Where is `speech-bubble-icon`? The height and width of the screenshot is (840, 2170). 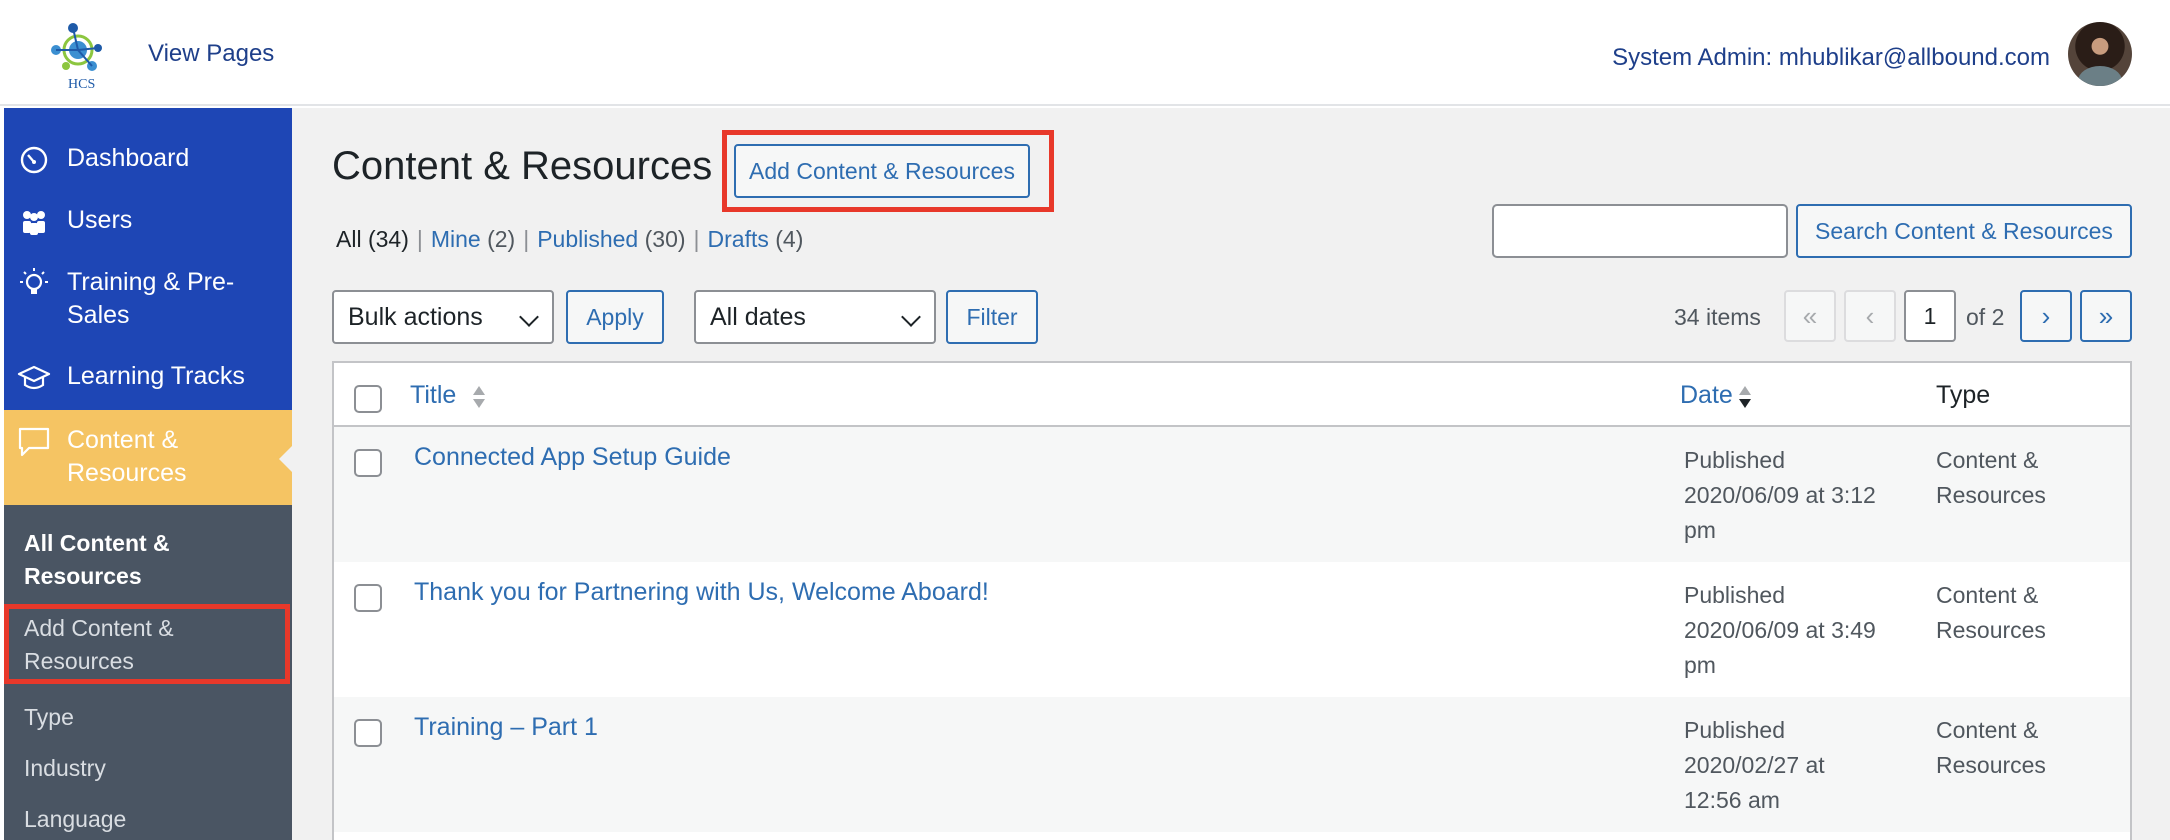 speech-bubble-icon is located at coordinates (34, 442).